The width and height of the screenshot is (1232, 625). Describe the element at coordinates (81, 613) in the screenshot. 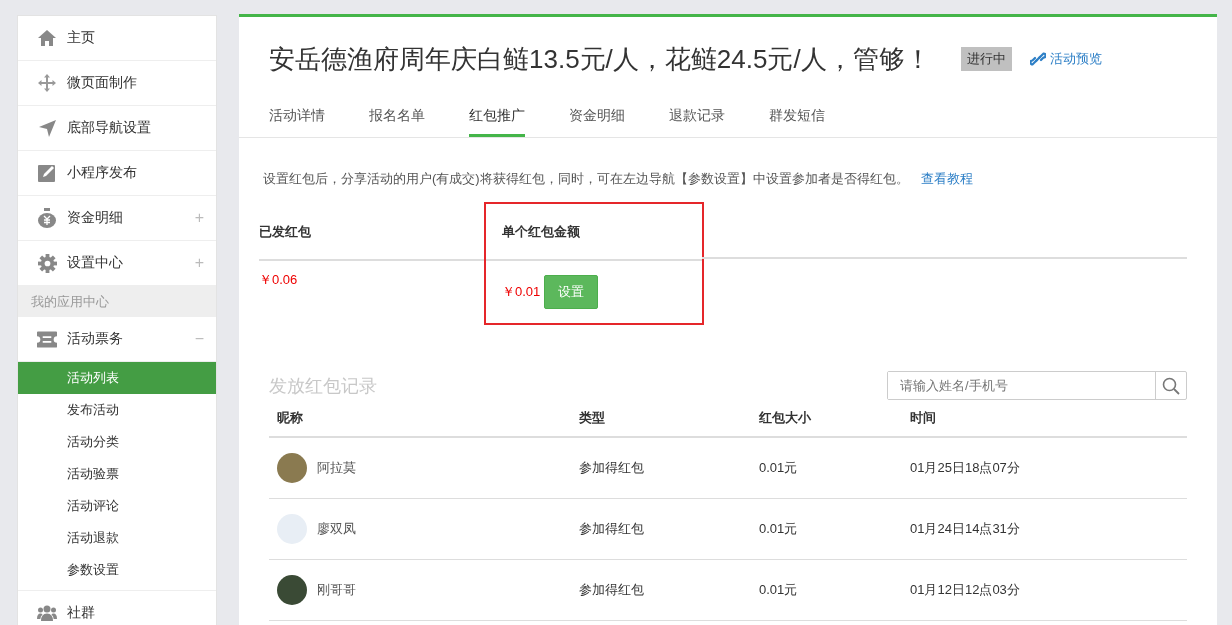

I see `sidebar-item-label: 社群` at that location.